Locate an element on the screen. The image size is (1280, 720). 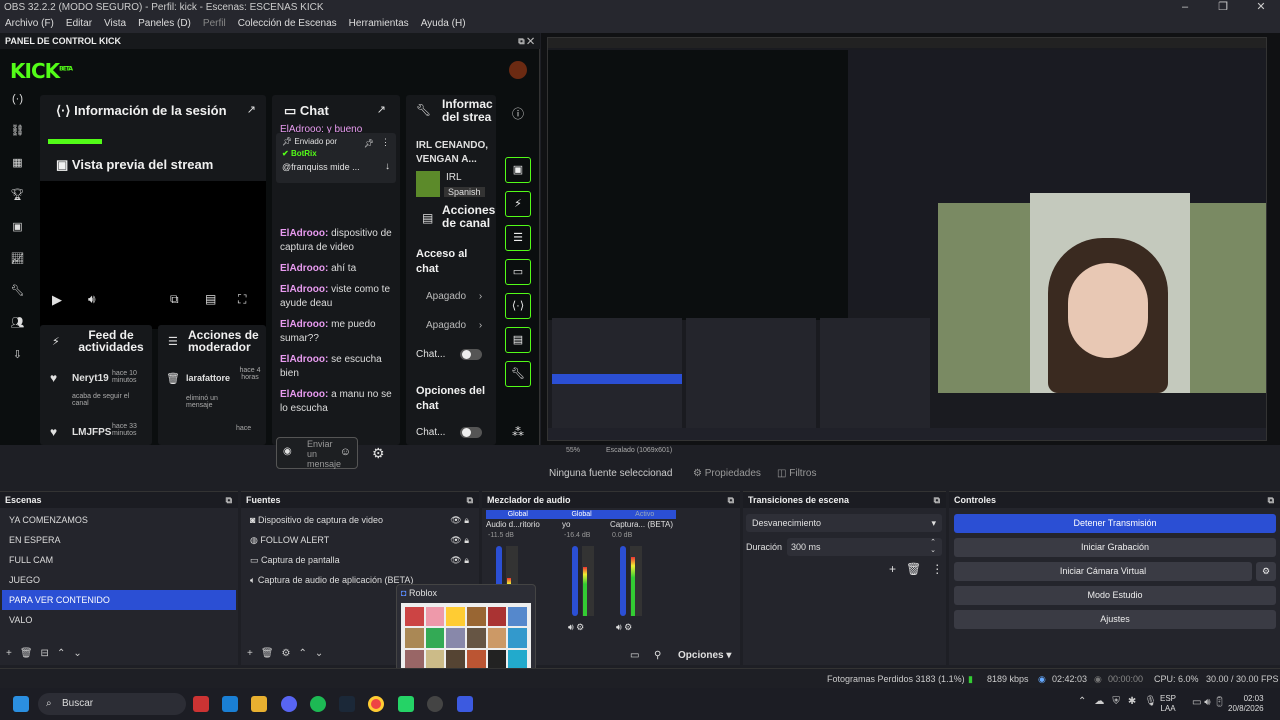
chat-icon: ▭ is located at coordinates (518, 272).